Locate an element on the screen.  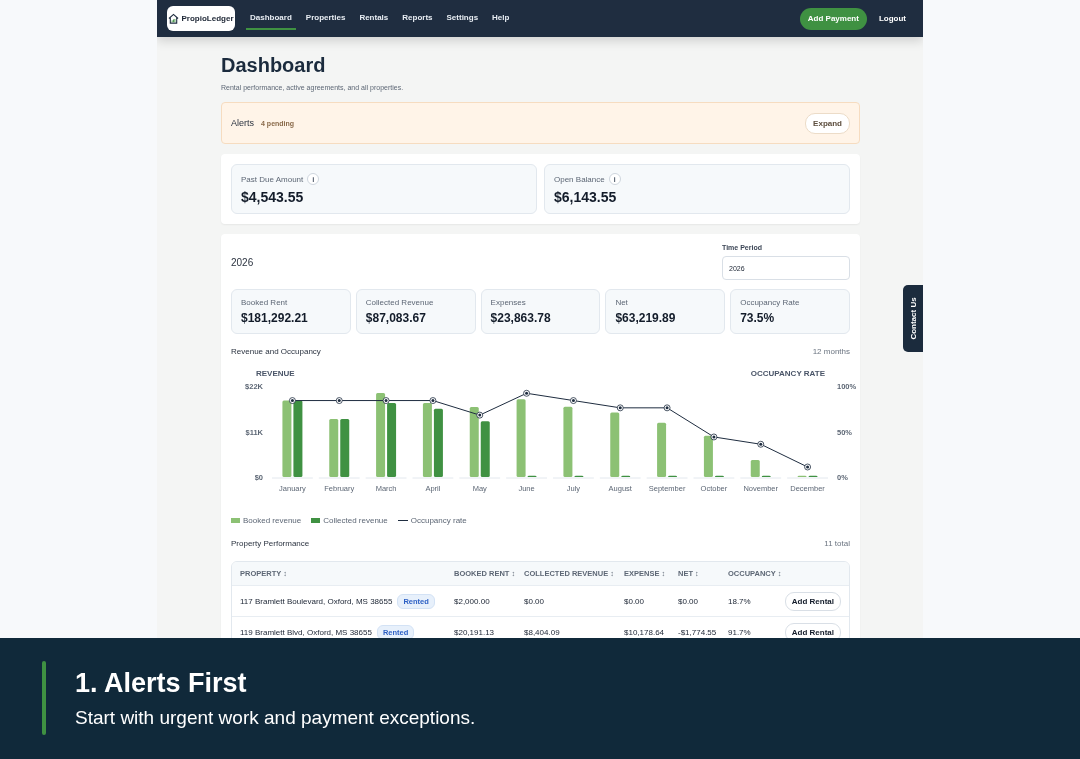
table-cell-text: $20,191.13 is located at coordinates (475, 632).